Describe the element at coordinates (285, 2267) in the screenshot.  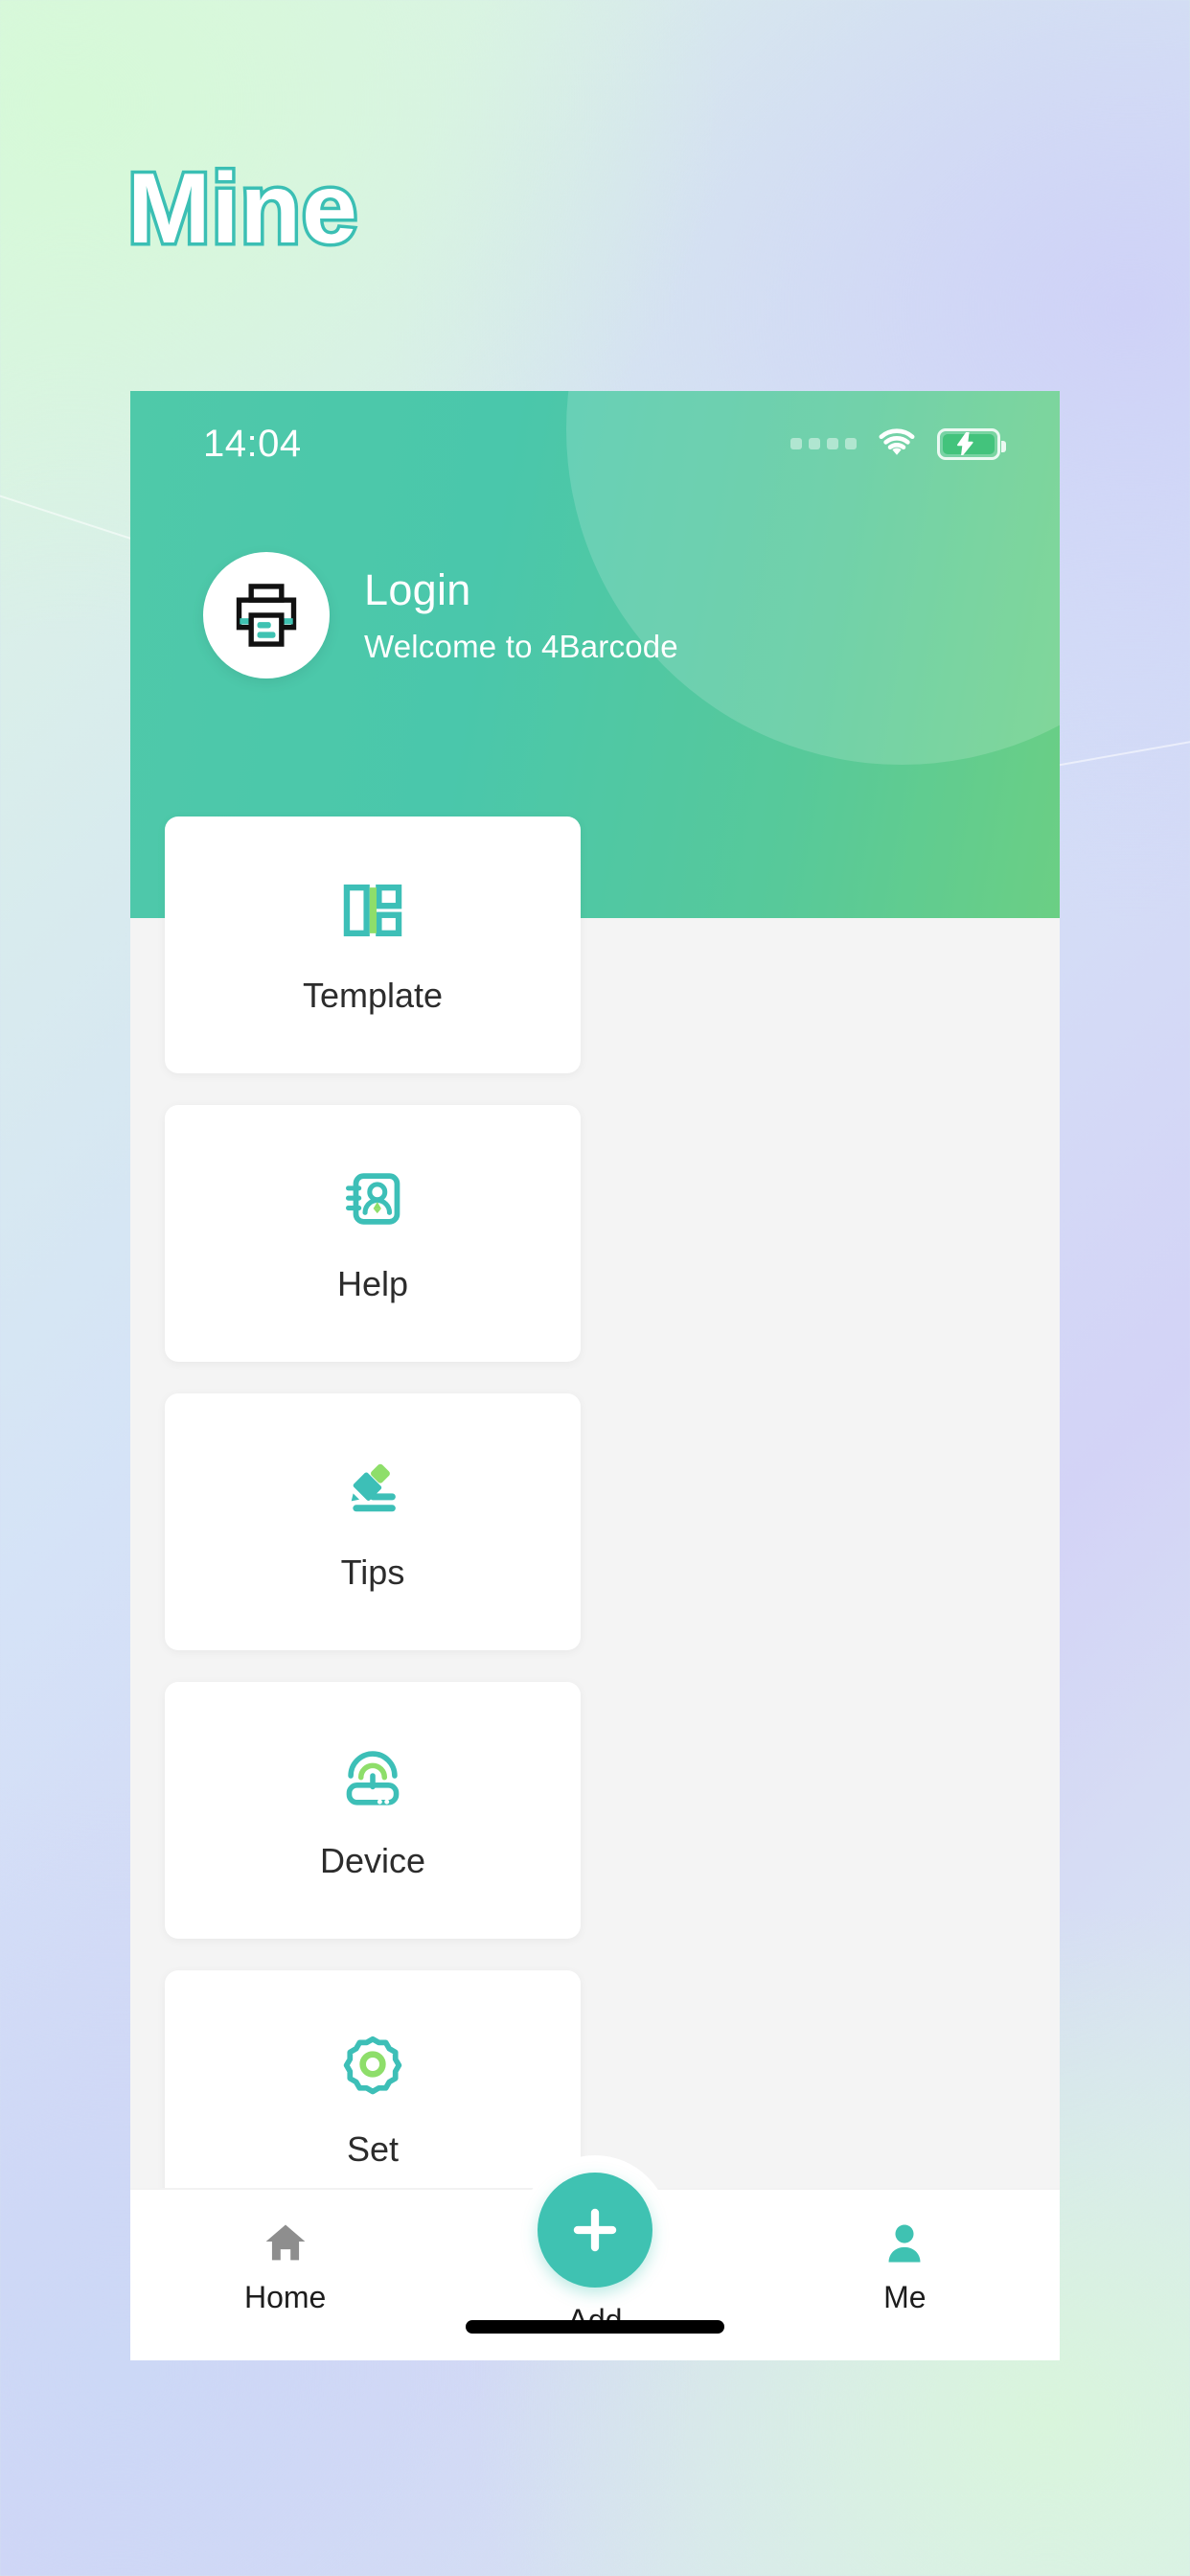
I see `tab-home: Home` at that location.